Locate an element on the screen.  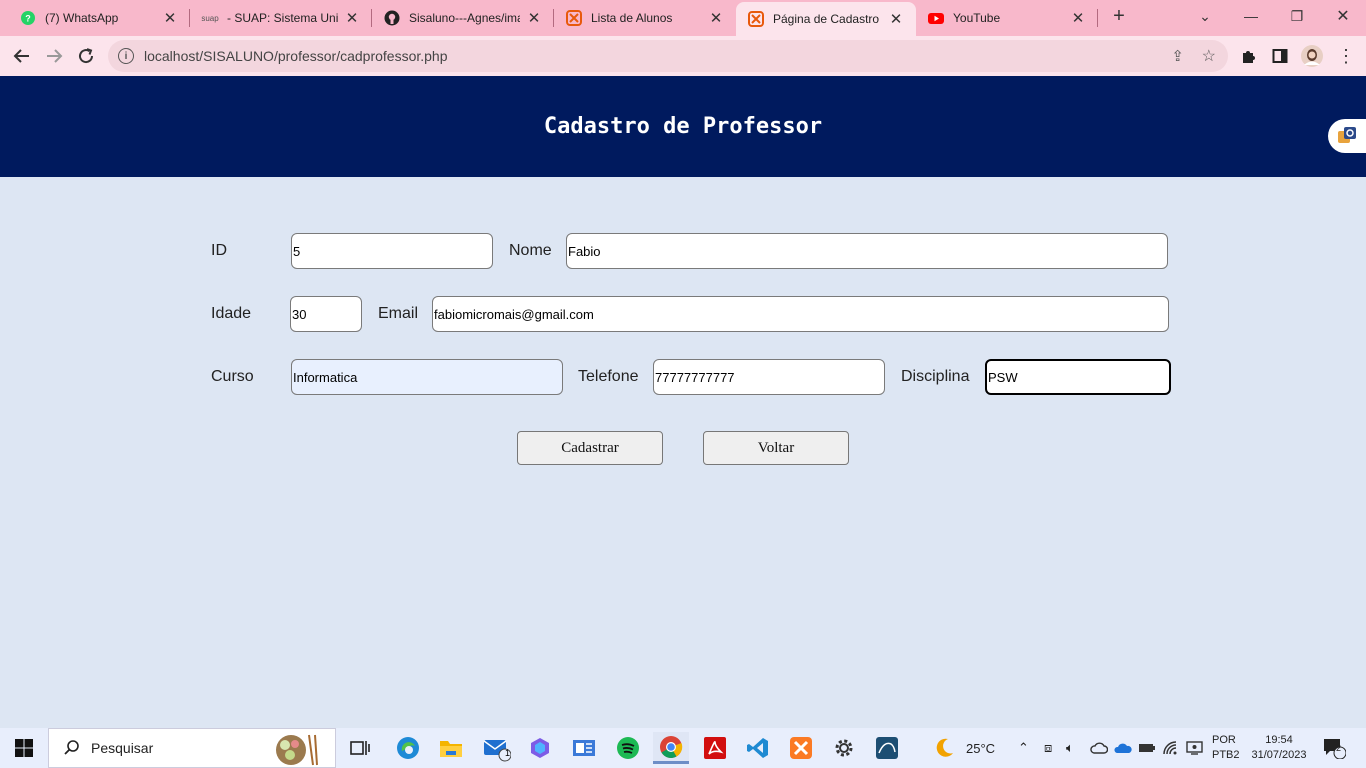
side-panel-button is located at coordinates (1280, 56).